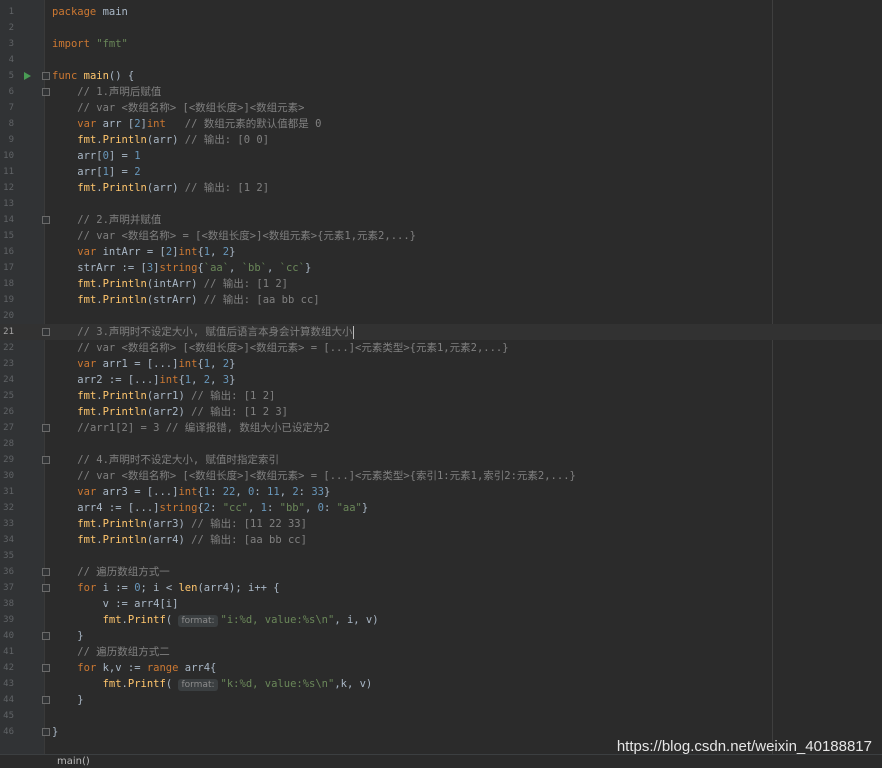 The image size is (882, 768). What do you see at coordinates (441, 700) in the screenshot?
I see `code-line: 44 }` at bounding box center [441, 700].